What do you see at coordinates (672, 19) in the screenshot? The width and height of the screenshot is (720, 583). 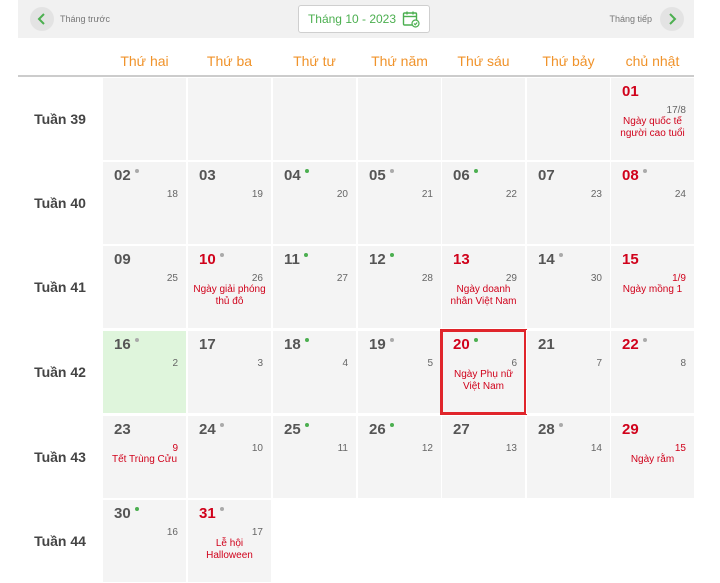 I see `chevron-right-icon` at bounding box center [672, 19].